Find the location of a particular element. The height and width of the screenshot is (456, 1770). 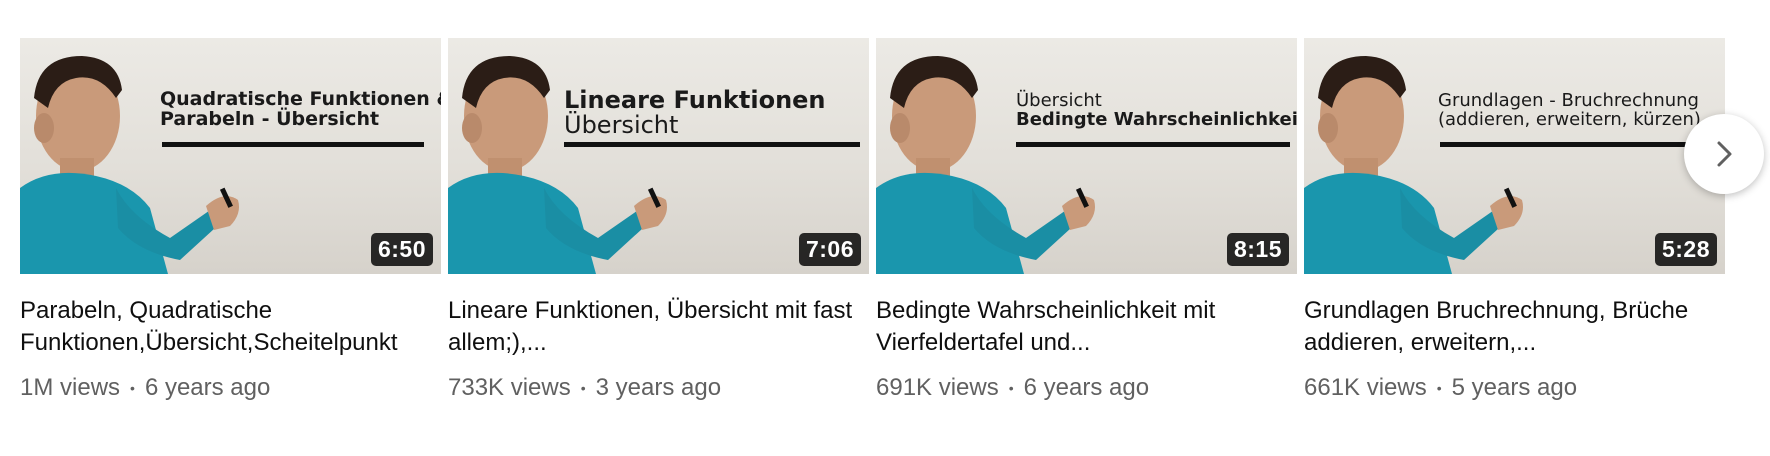

duration-badge: 5:28 is located at coordinates (1685, 249).